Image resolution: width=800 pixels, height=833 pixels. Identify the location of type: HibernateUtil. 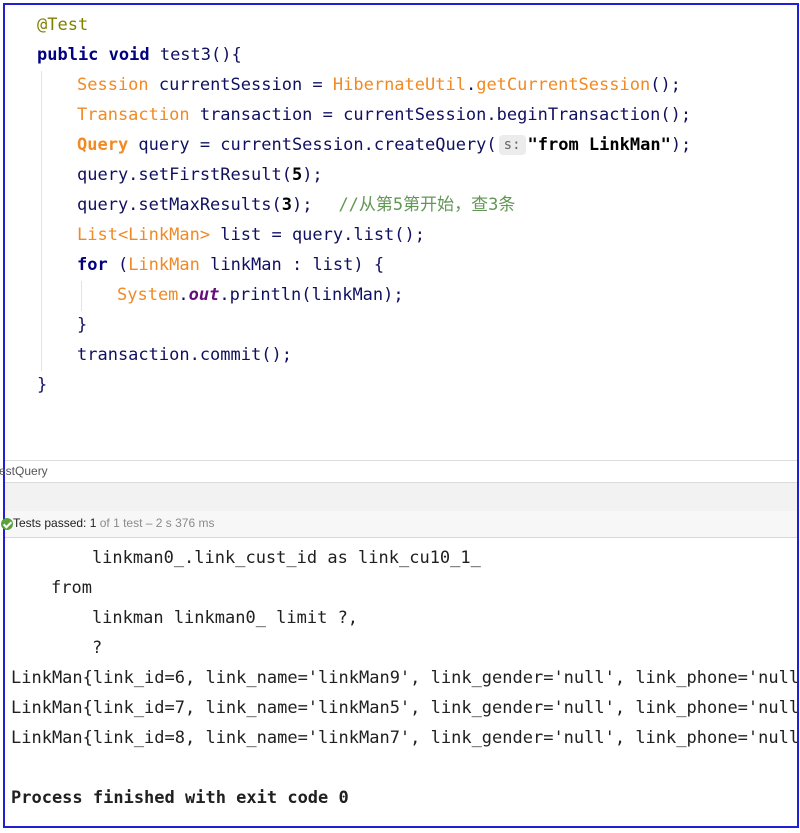
(399, 85).